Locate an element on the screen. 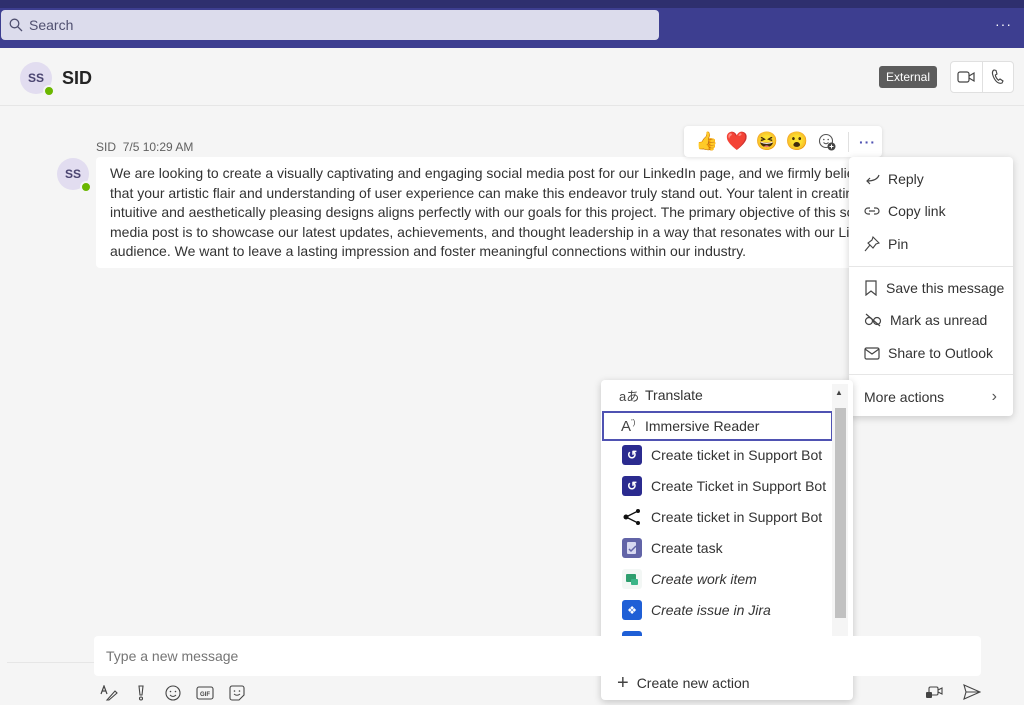 The height and width of the screenshot is (705, 1024). reaction-surprised-button: 😮 is located at coordinates (797, 142).